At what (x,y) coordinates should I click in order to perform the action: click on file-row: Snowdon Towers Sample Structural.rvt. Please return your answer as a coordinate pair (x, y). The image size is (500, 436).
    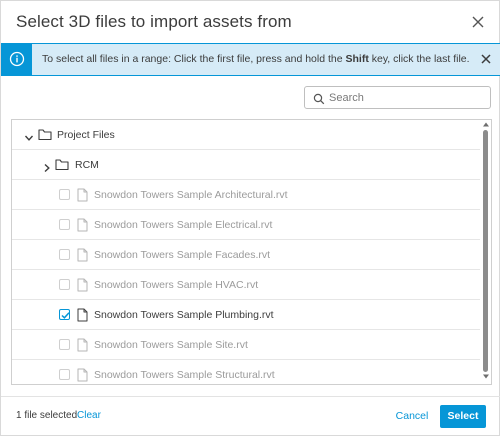
    Looking at the image, I should click on (246, 372).